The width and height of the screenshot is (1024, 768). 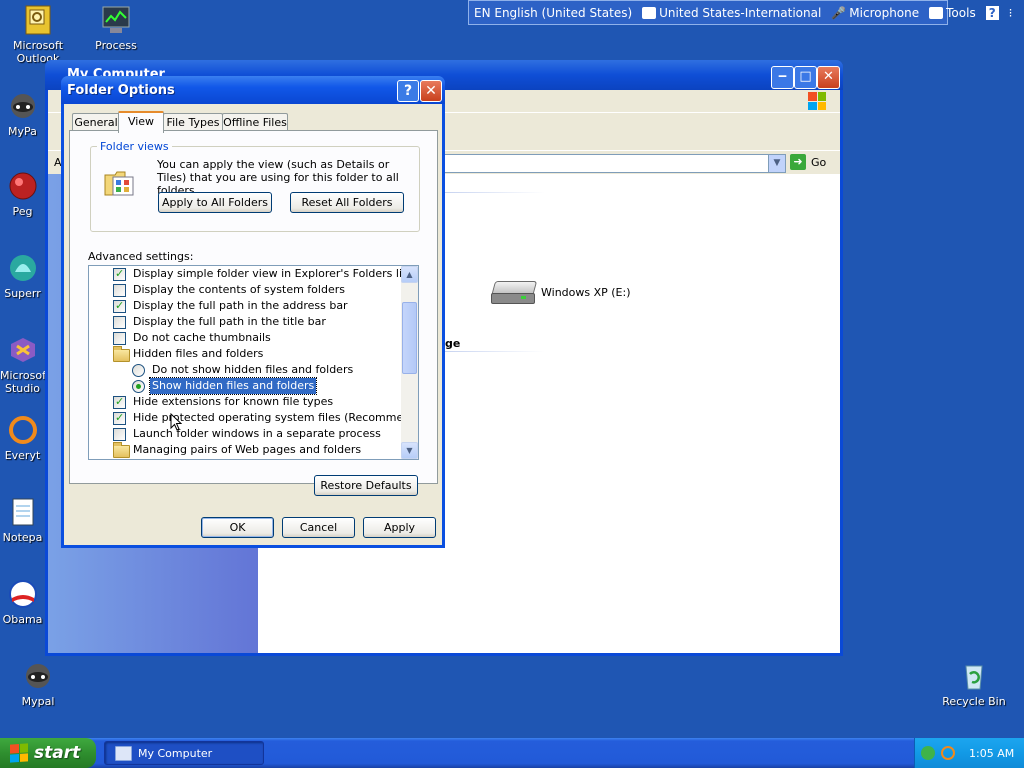 I want to click on button-label: Cancel, so click(x=318, y=527).